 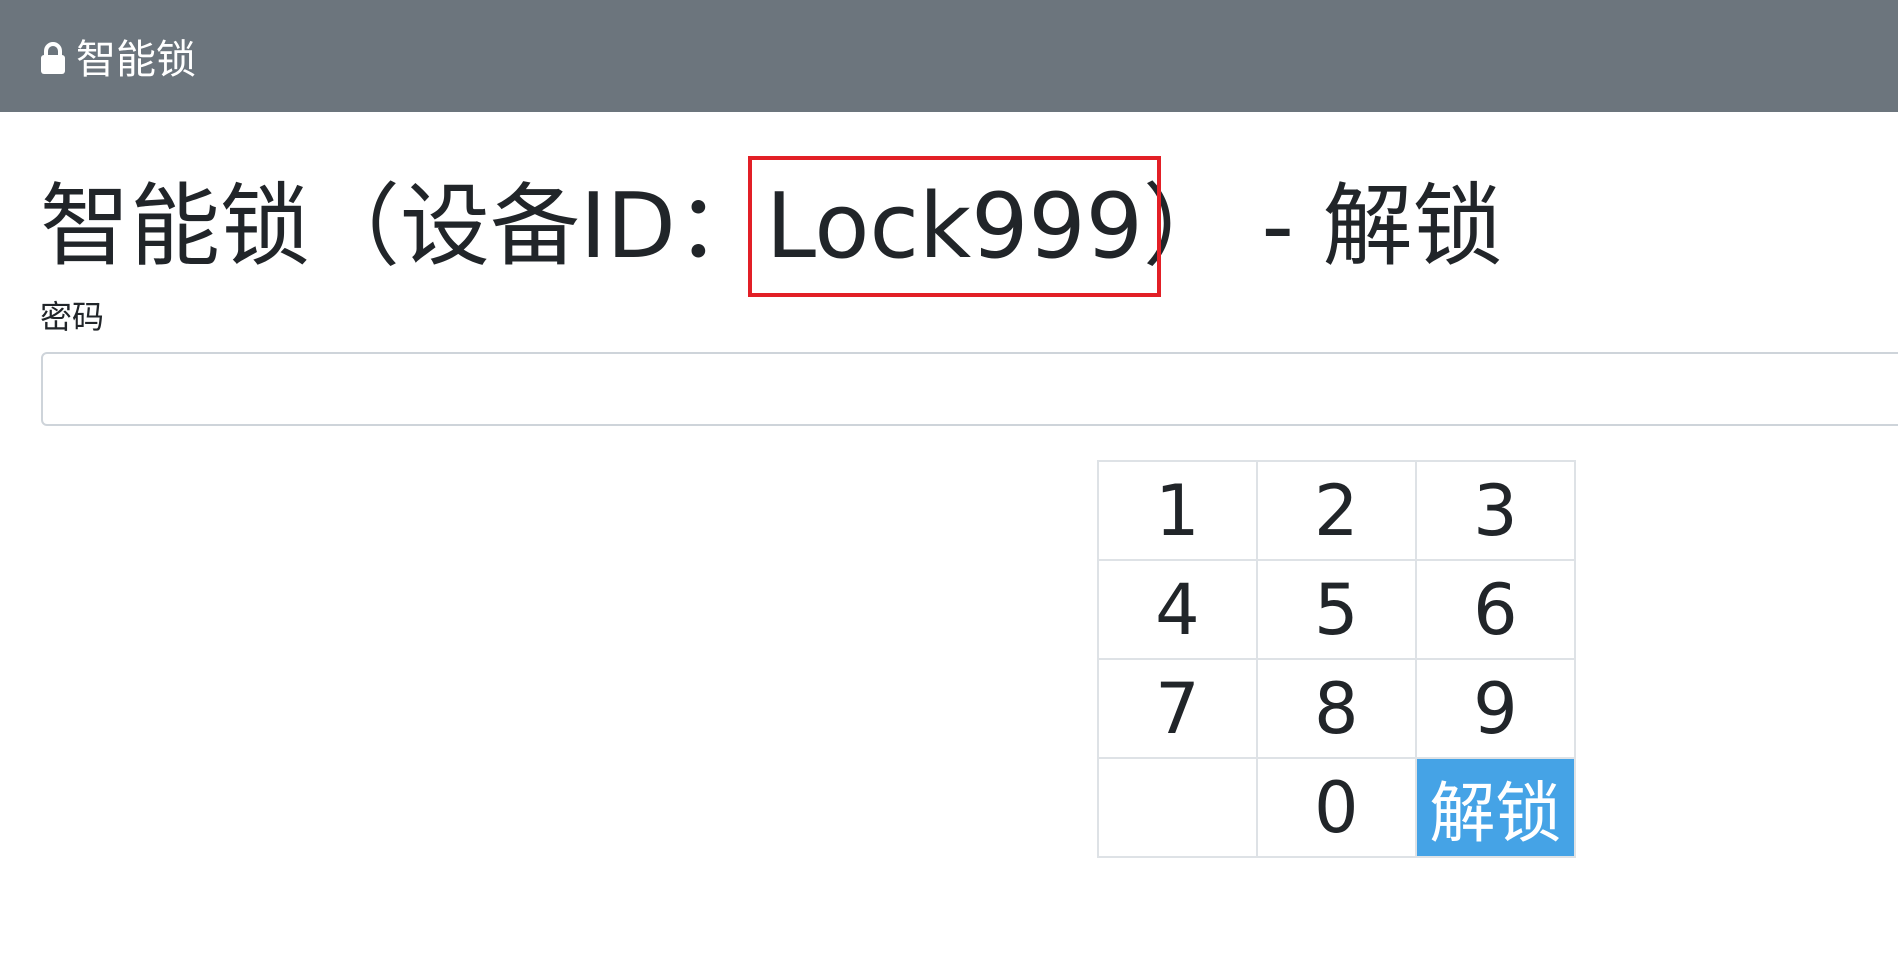 I want to click on key-3: 3, so click(x=1495, y=510).